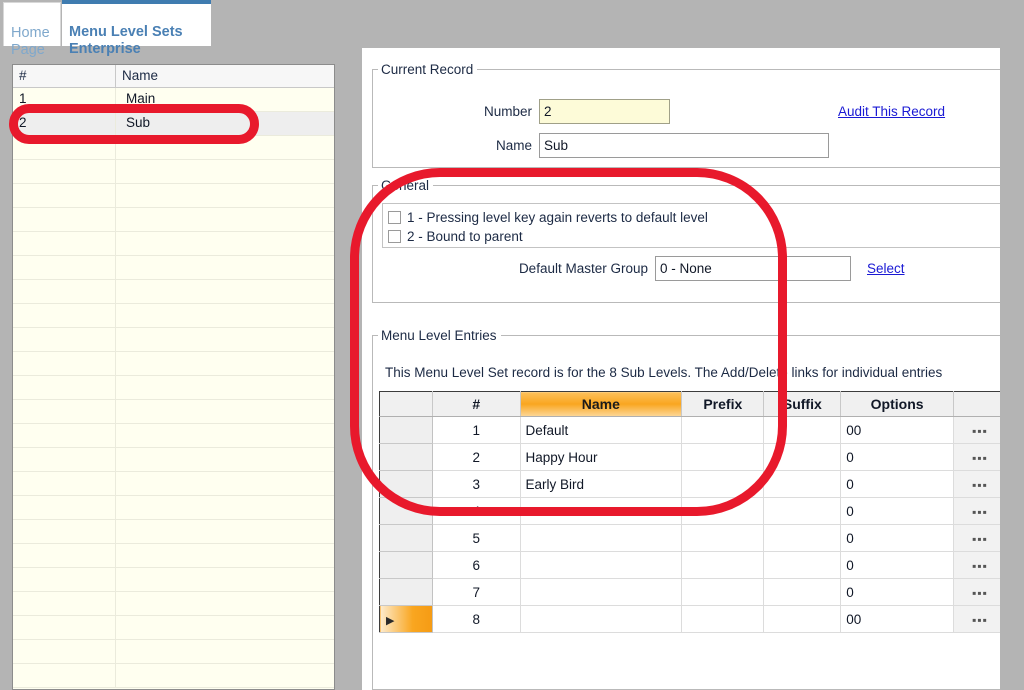 Image resolution: width=1024 pixels, height=690 pixels. What do you see at coordinates (886, 268) in the screenshot?
I see `select-master-group-link: Select` at bounding box center [886, 268].